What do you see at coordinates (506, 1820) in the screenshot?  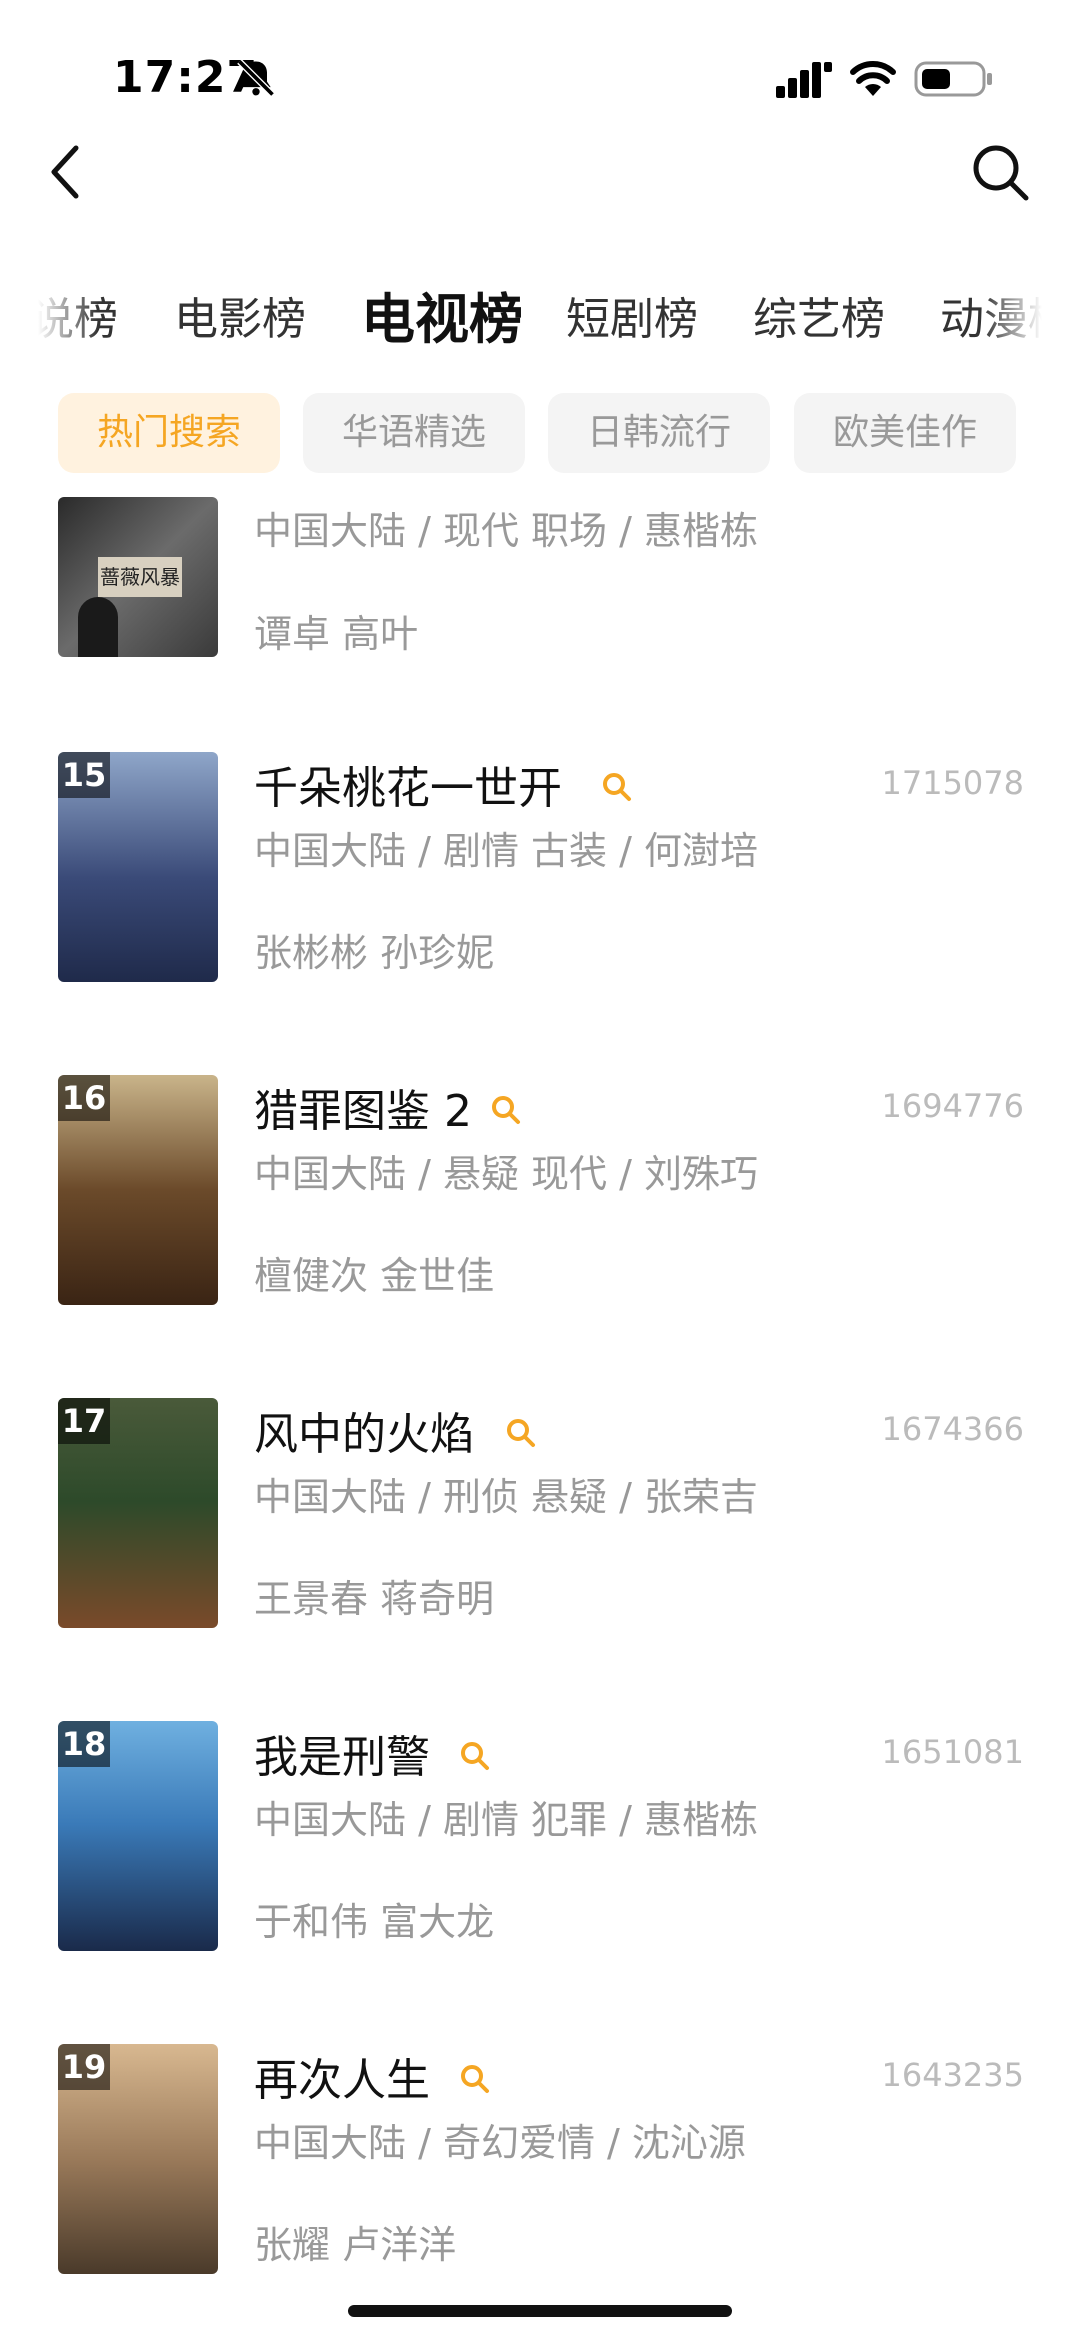 I see `item-meta: 中国大陆 / 剧情 犯罪 / 惠楷栋` at bounding box center [506, 1820].